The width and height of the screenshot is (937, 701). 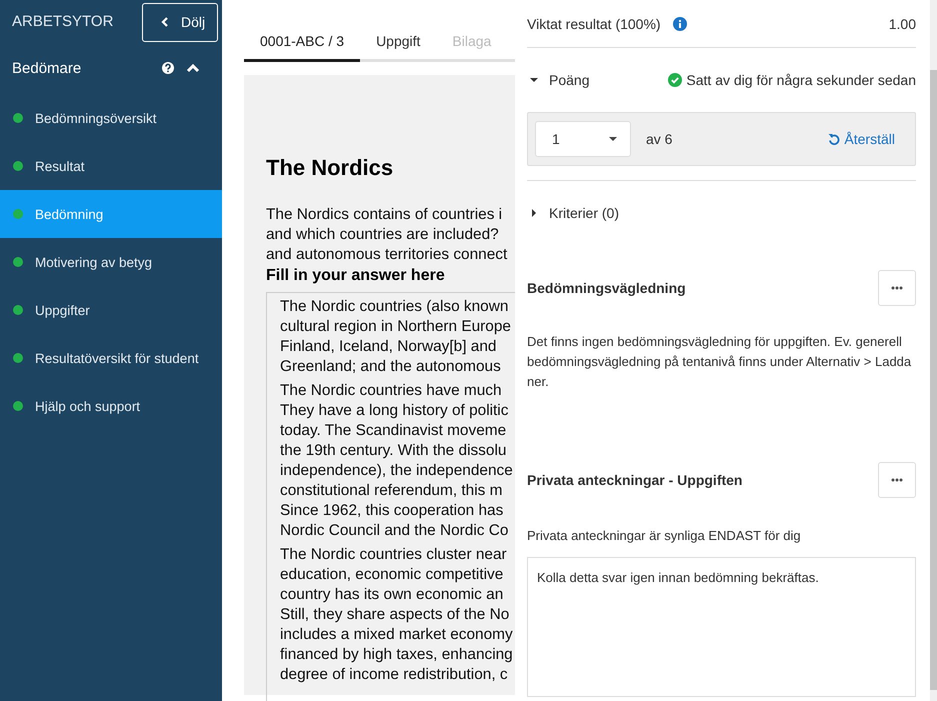 What do you see at coordinates (834, 139) in the screenshot?
I see `undo-icon` at bounding box center [834, 139].